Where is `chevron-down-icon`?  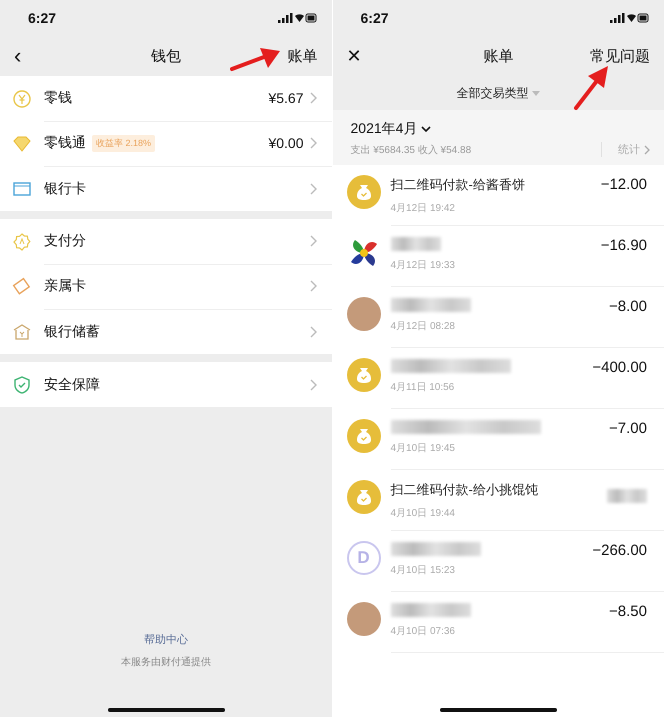
chevron-down-icon is located at coordinates (426, 129).